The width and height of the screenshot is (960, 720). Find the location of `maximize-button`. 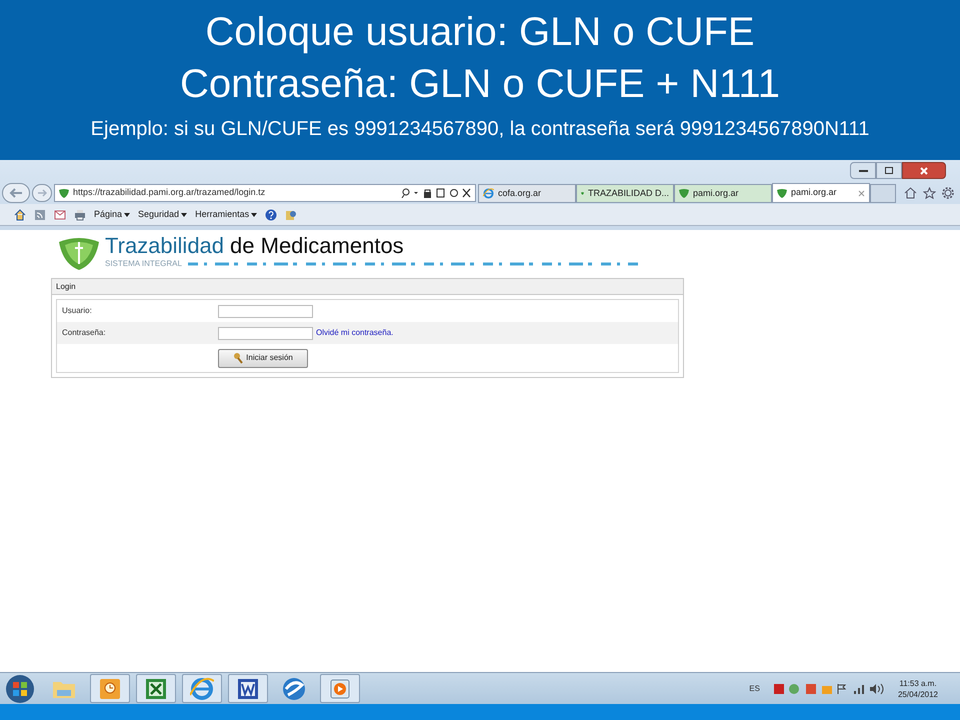

maximize-button is located at coordinates (889, 170).